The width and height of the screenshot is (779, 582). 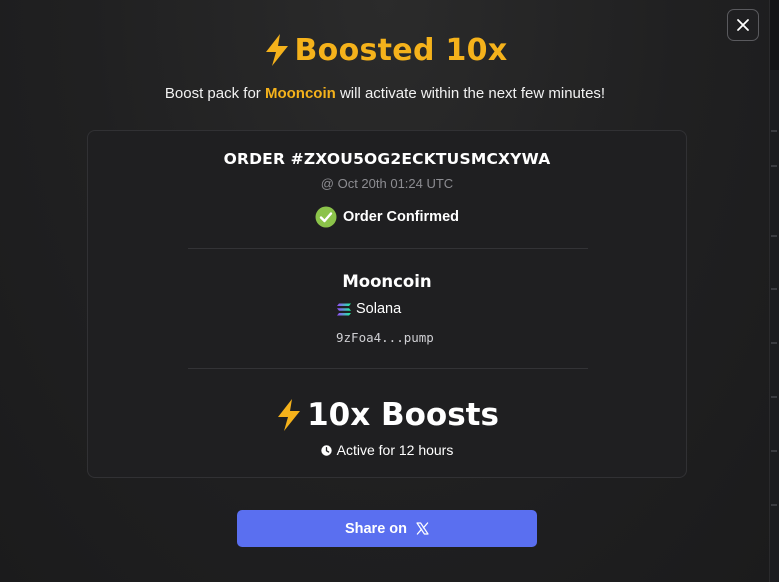 I want to click on modal-title: Boosted 10x, so click(x=385, y=50).